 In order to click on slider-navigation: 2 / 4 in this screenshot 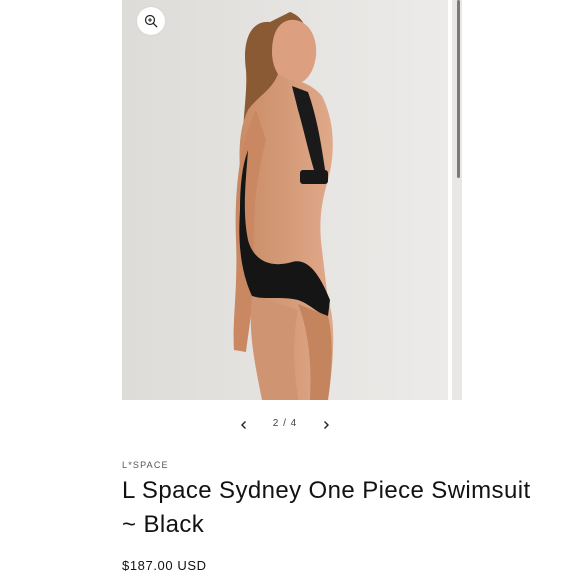, I will do `click(290, 425)`.